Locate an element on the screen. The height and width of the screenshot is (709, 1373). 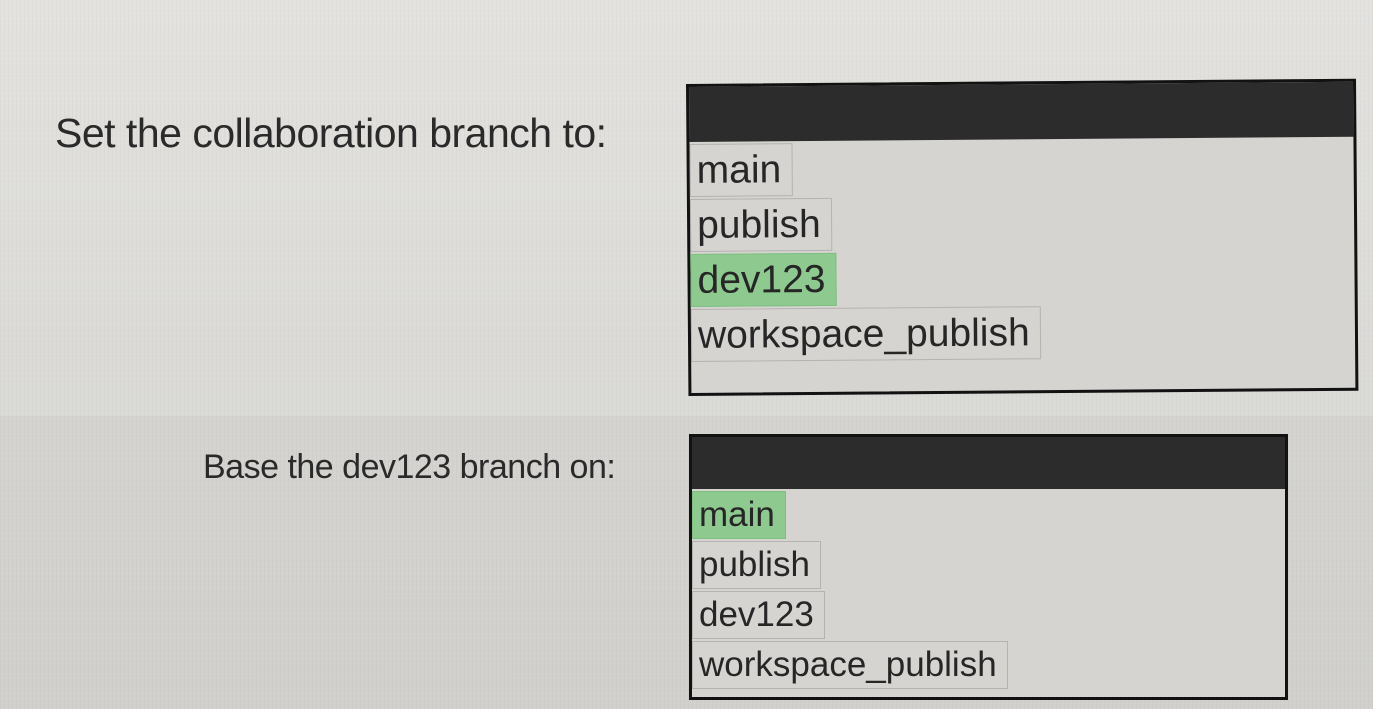
option-dev123: dev123 is located at coordinates (758, 615).